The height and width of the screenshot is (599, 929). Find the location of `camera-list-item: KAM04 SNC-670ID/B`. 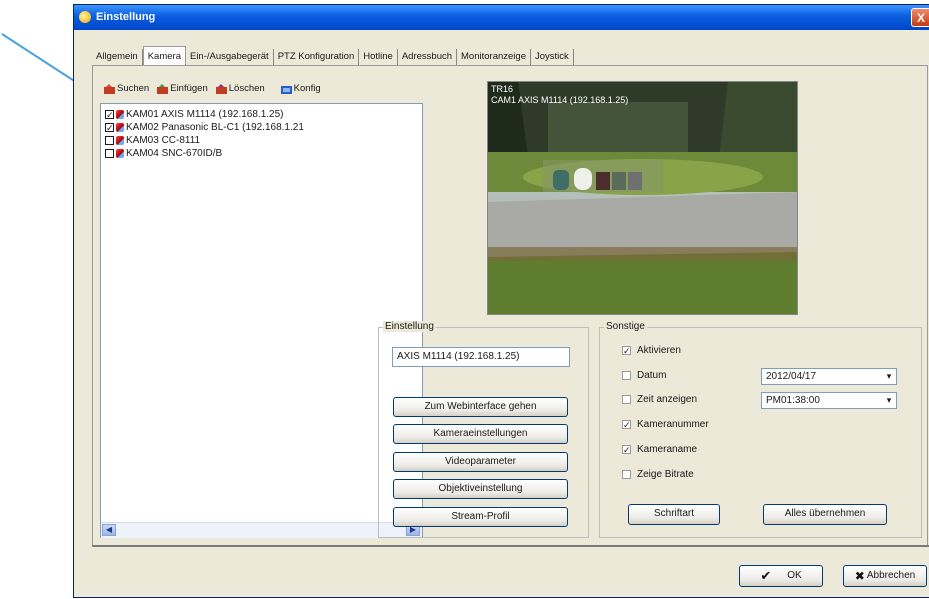

camera-list-item: KAM04 SNC-670ID/B is located at coordinates (163, 153).